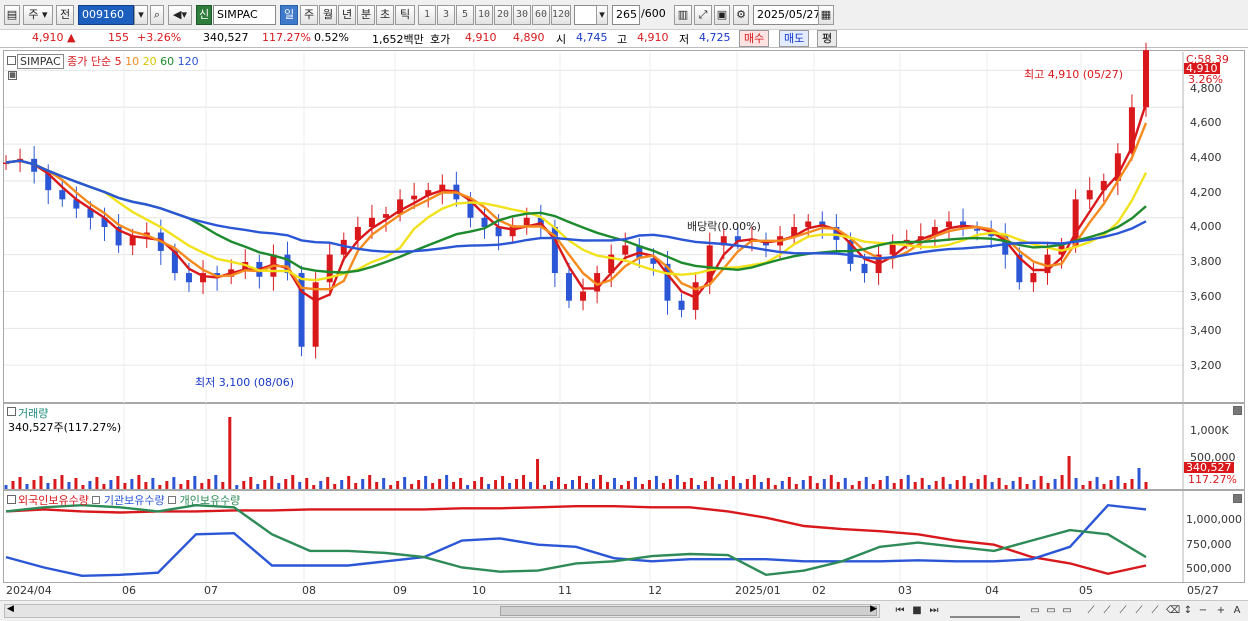 The height and width of the screenshot is (621, 1248). Describe the element at coordinates (1123, 611) in the screenshot. I see `draw-tool-3-icon: ⟋` at that location.